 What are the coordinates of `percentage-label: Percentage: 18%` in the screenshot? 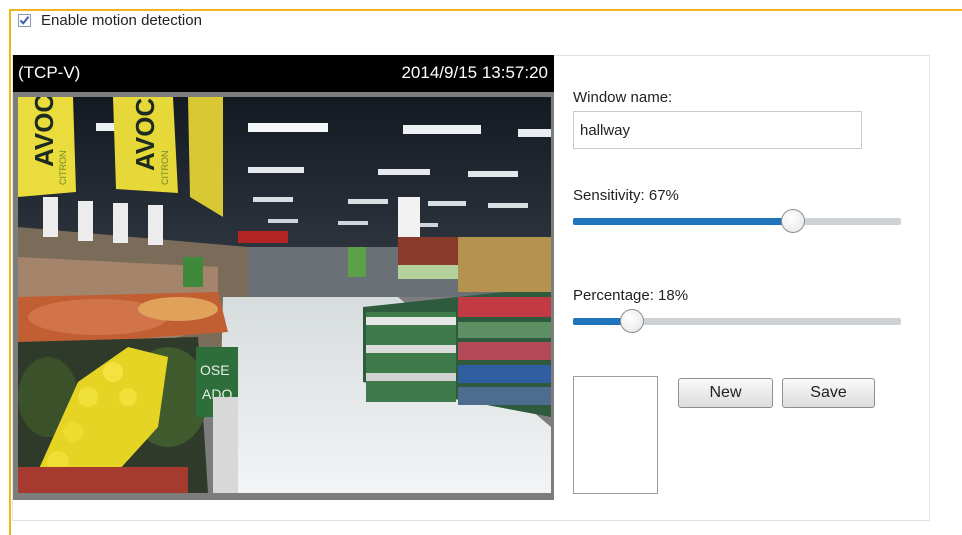 It's located at (631, 295).